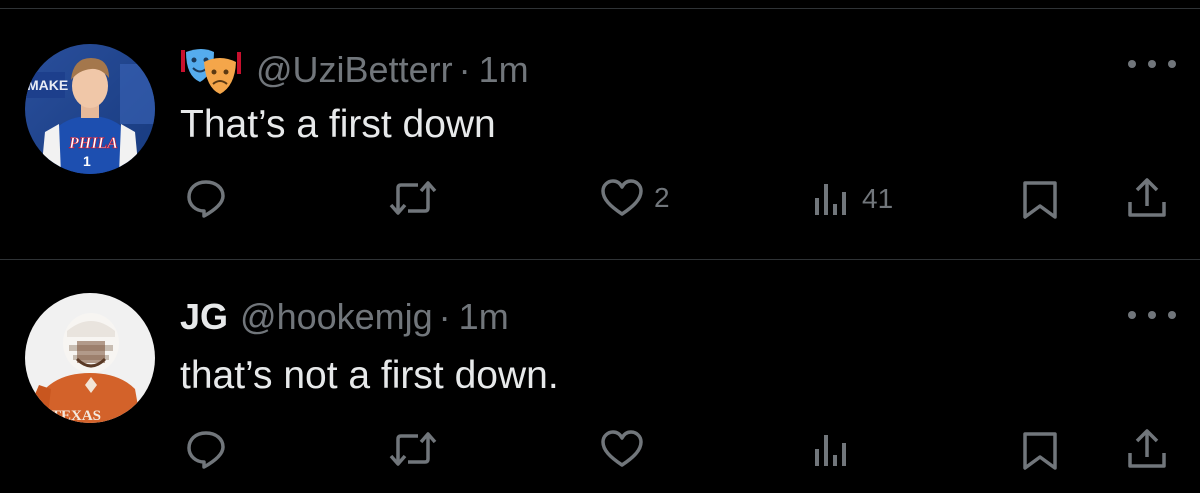 This screenshot has height=493, width=1200. What do you see at coordinates (76, 415) in the screenshot?
I see `svg-text: TEXAS` at bounding box center [76, 415].